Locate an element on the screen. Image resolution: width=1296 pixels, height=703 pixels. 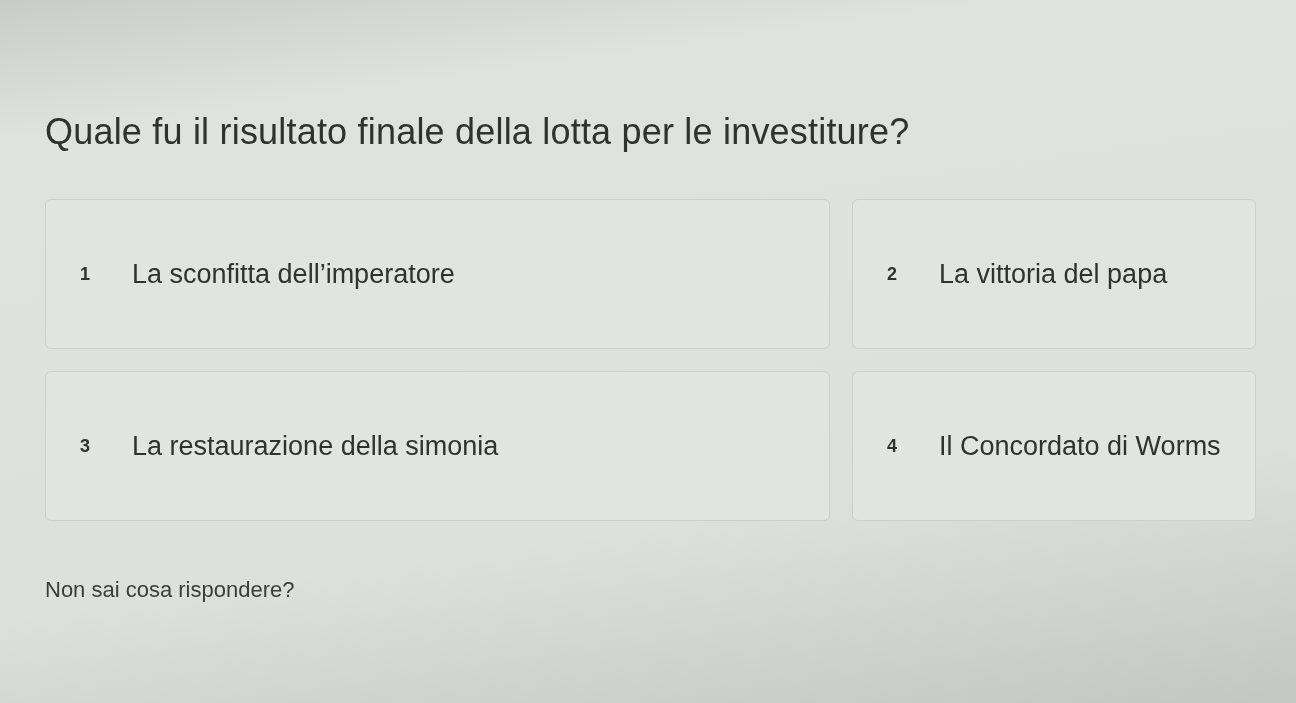
answer-option: 4 Il Concordato di Worms is located at coordinates (1054, 446).